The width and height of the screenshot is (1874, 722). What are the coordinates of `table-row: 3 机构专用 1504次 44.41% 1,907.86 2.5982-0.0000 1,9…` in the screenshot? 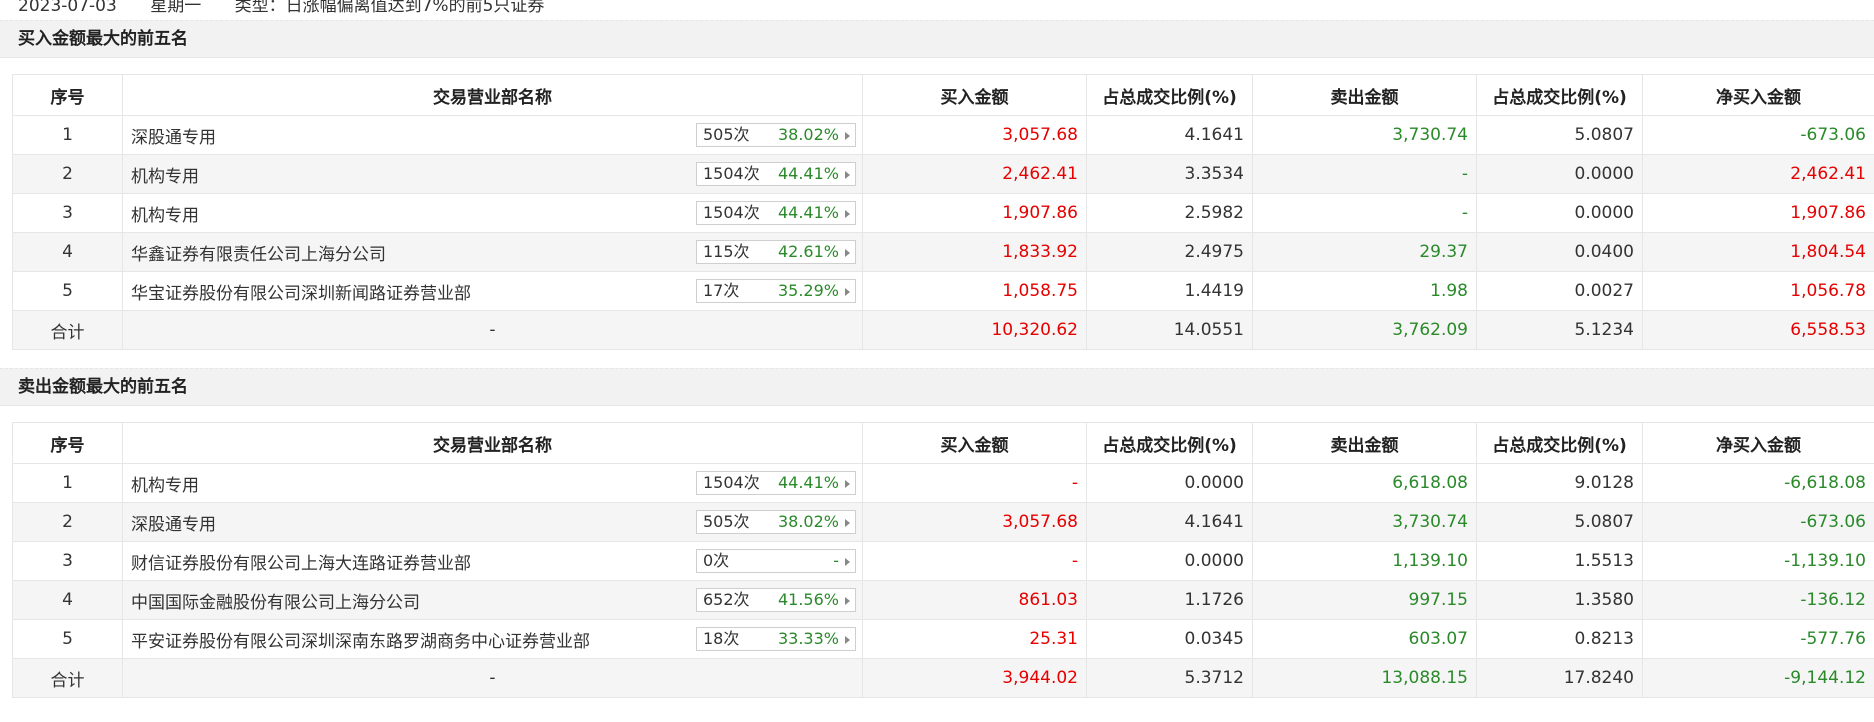 It's located at (943, 213).